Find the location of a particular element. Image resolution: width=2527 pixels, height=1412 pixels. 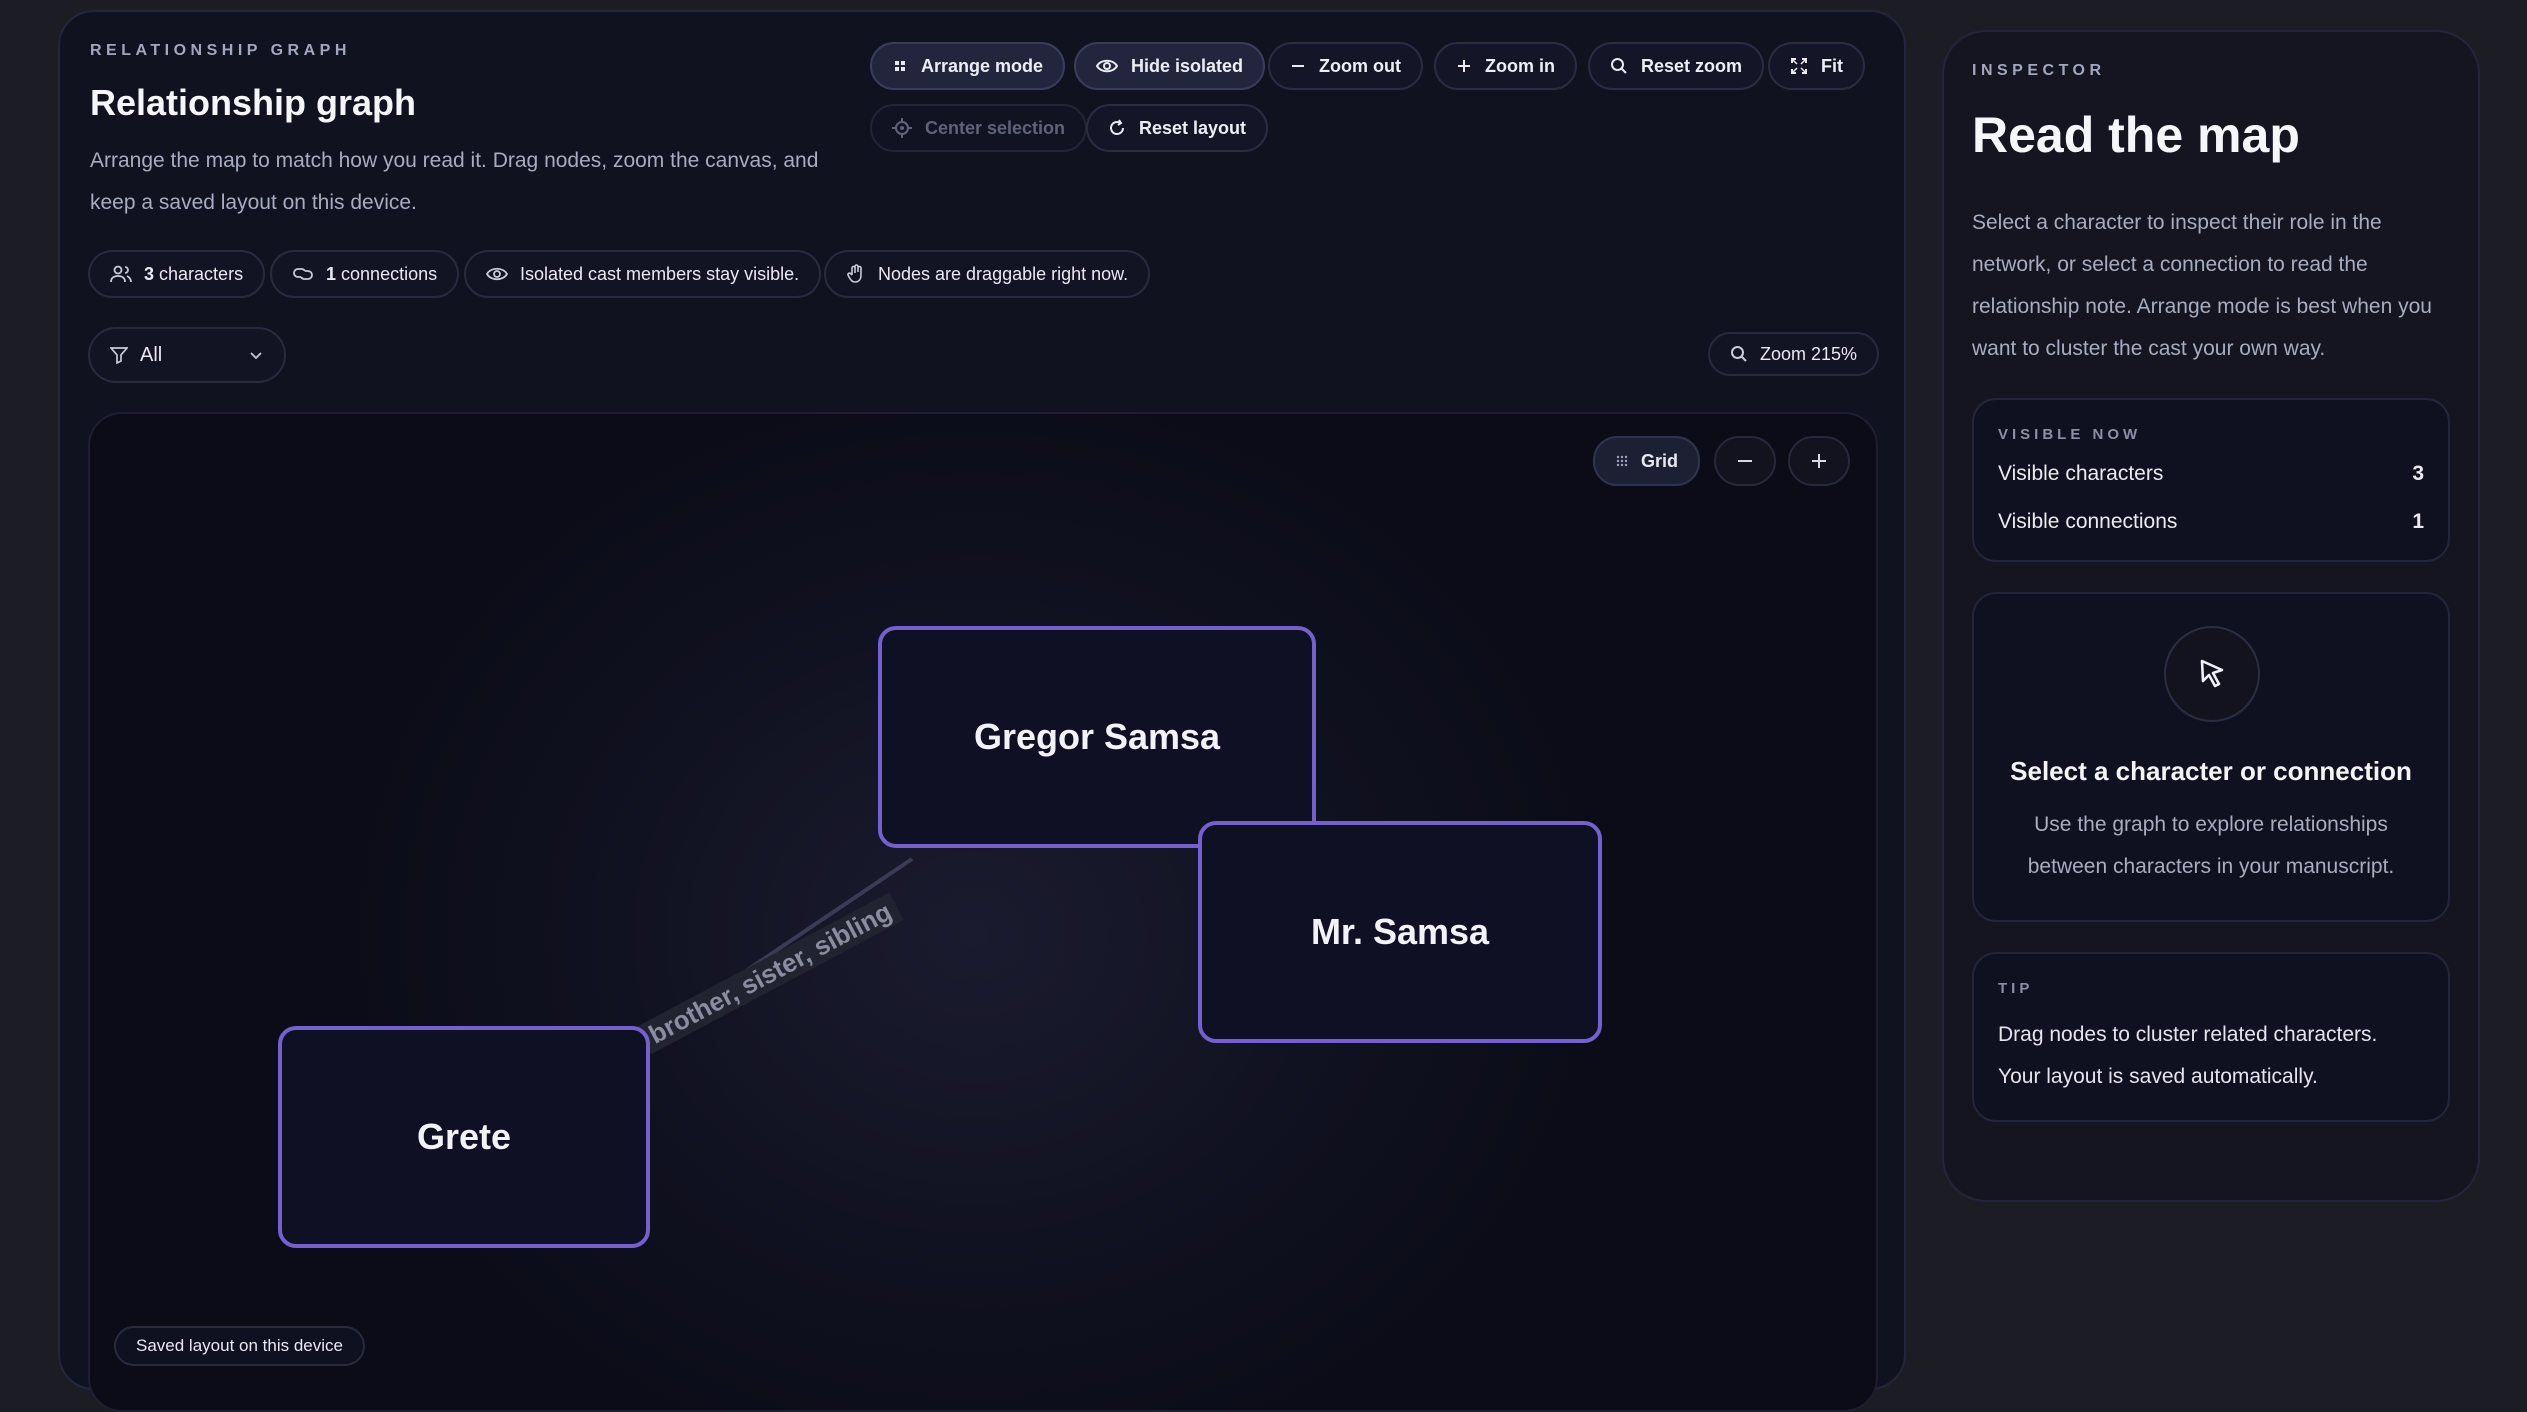

characters-count-pill: 3 characters is located at coordinates (177, 274).